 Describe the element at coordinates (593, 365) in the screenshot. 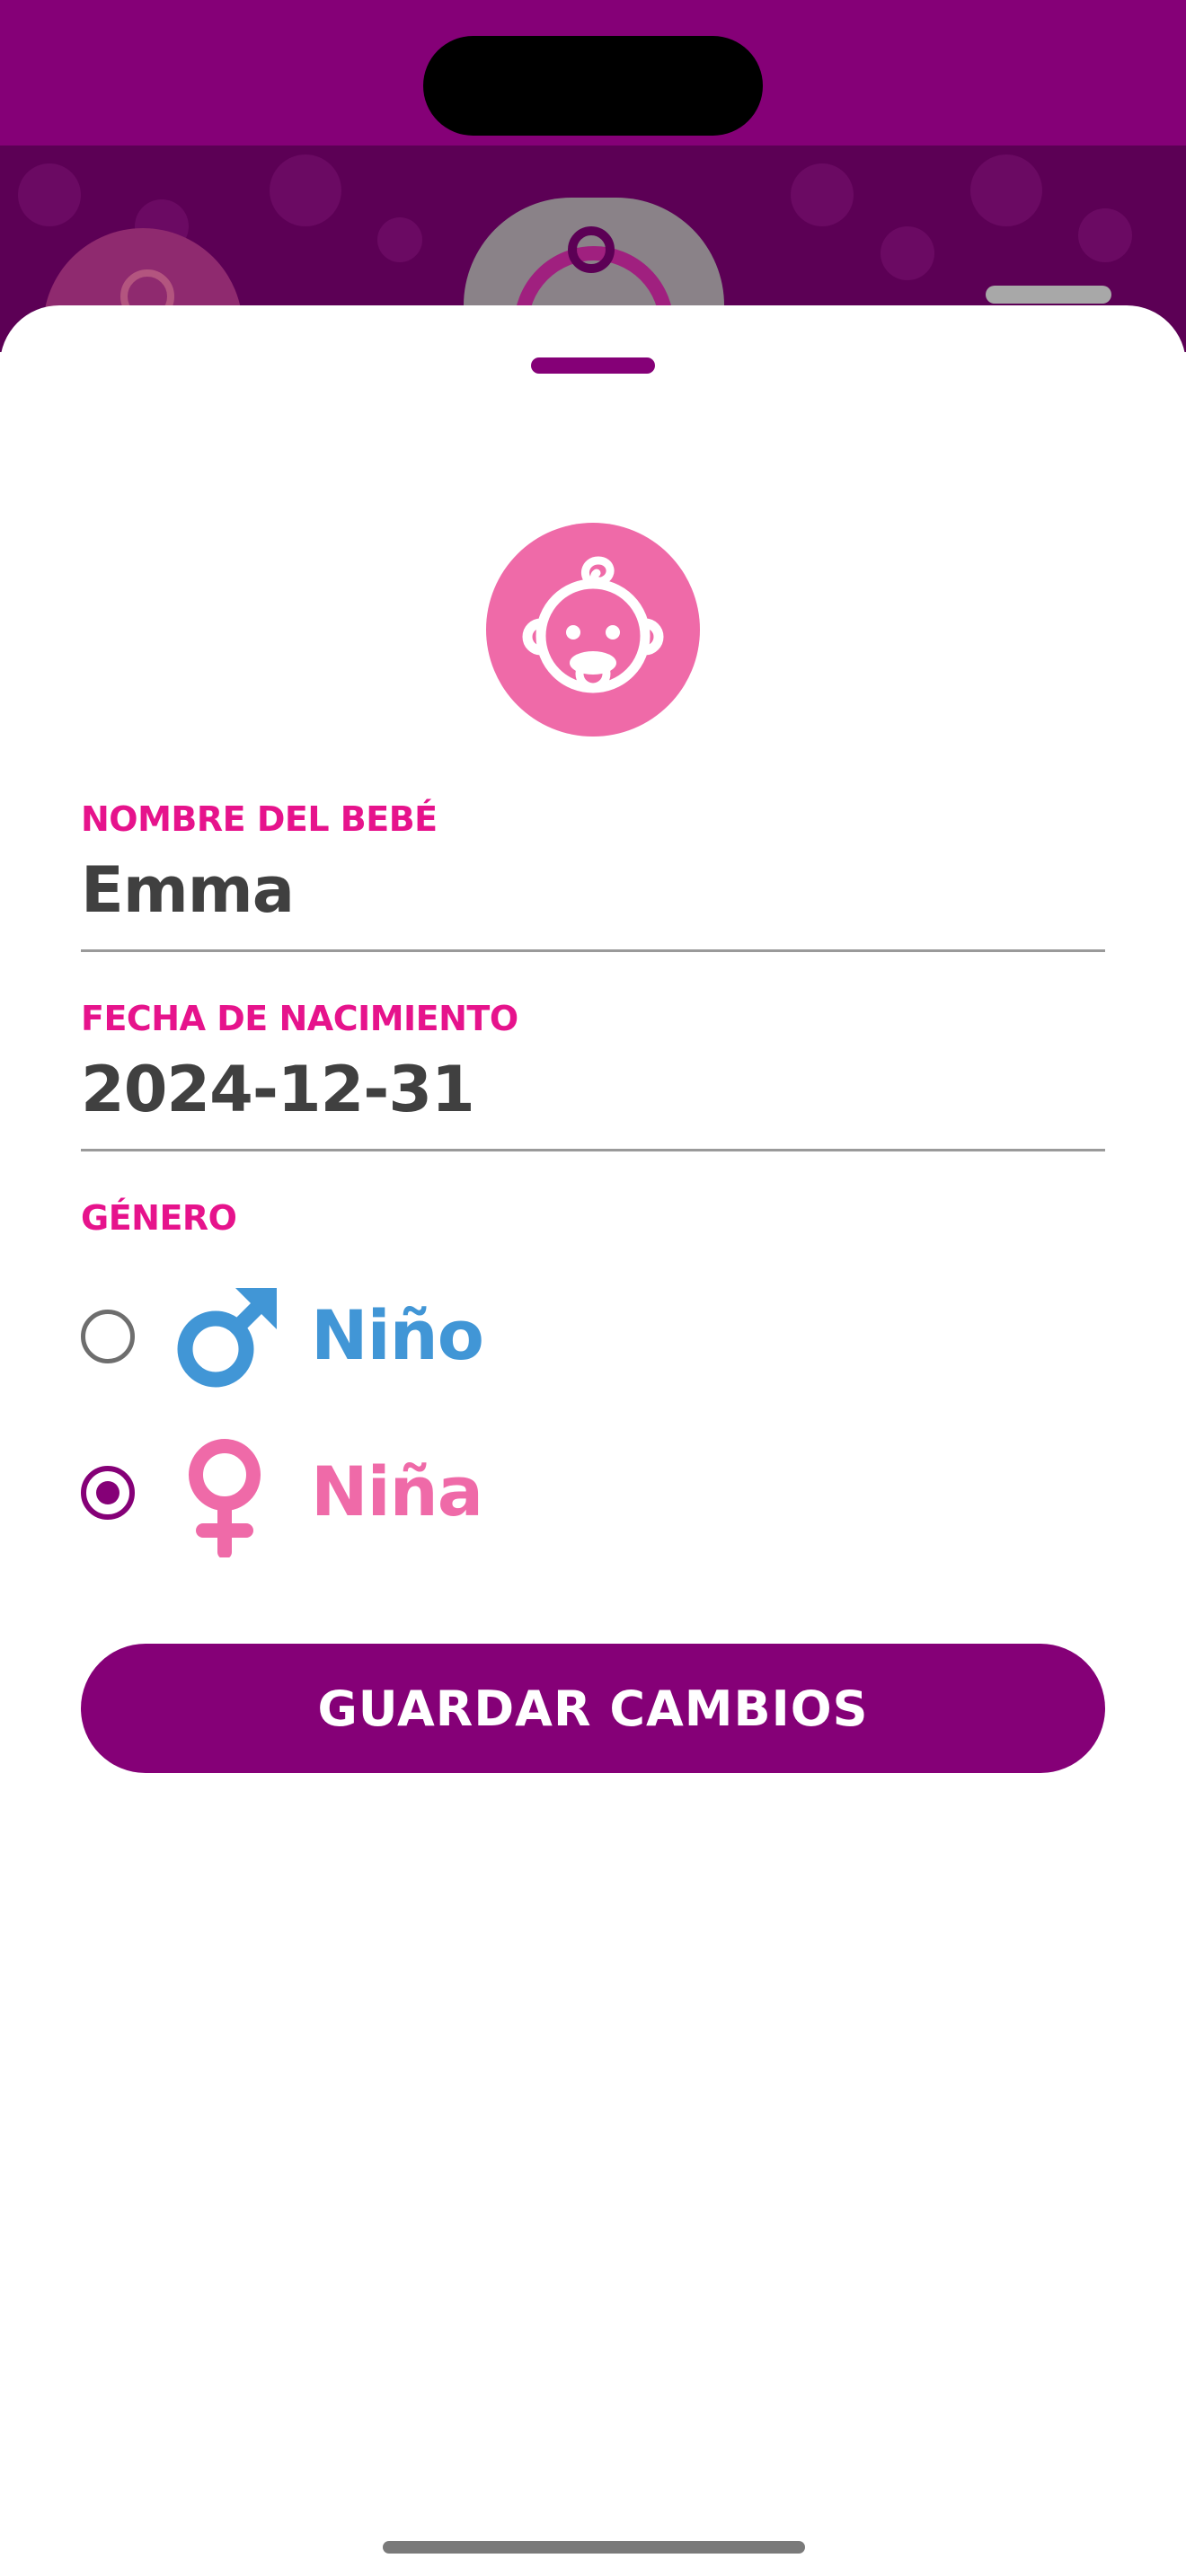

I see `sheet-grabber` at that location.